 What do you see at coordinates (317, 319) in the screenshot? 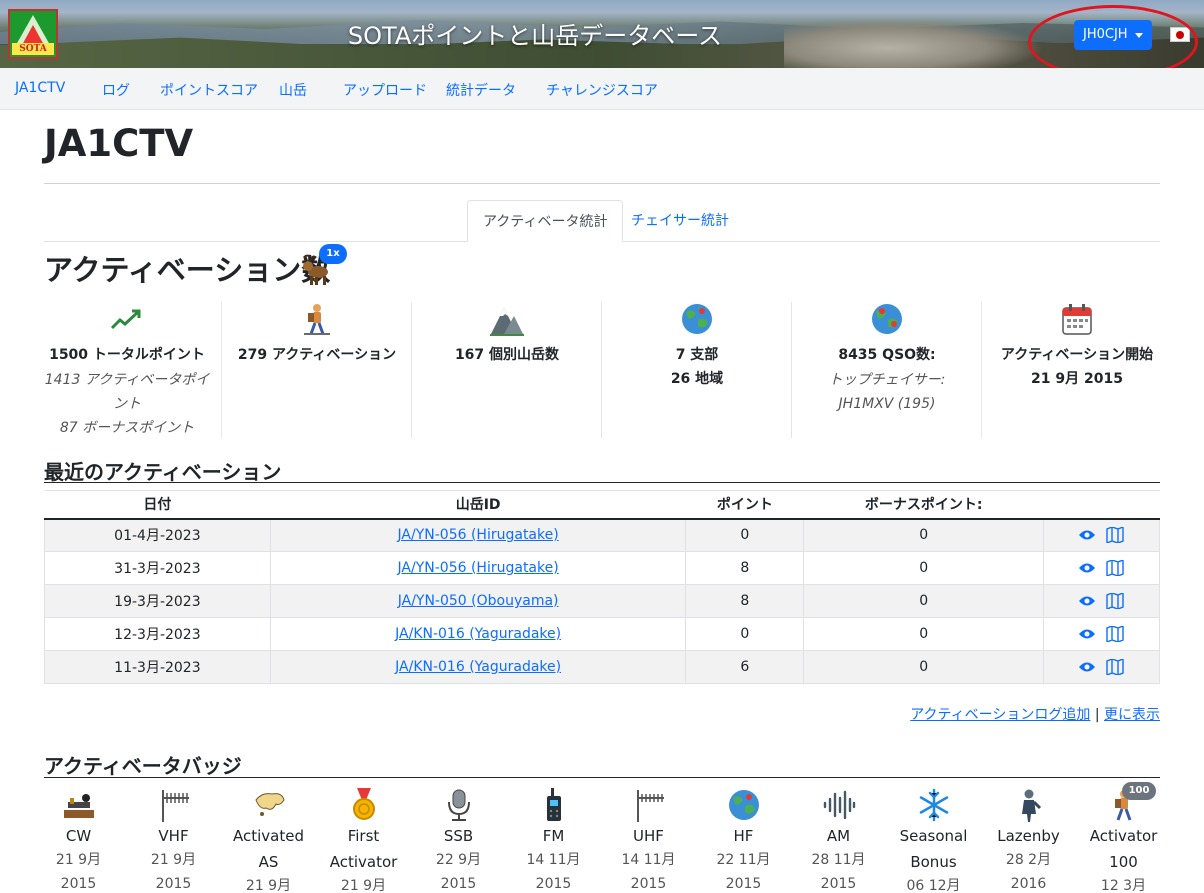
I see `hiker-icon` at bounding box center [317, 319].